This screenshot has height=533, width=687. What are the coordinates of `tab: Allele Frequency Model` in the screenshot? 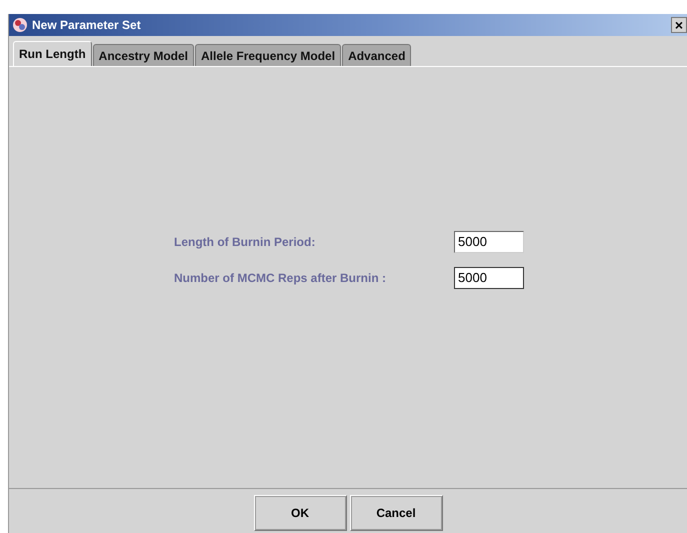 It's located at (268, 55).